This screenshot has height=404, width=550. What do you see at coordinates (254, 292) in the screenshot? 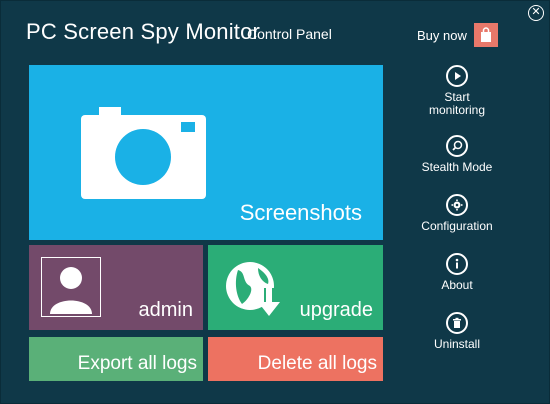
I see `globe-download-icon` at bounding box center [254, 292].